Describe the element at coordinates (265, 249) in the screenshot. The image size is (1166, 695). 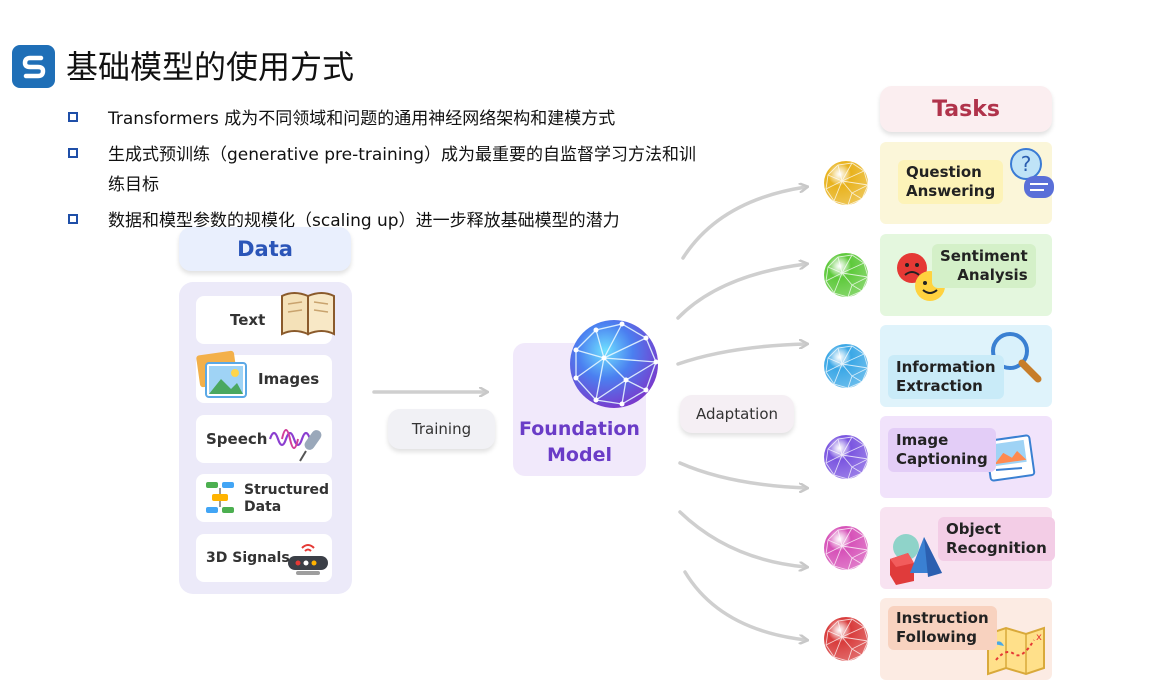
I see `data-header: Data` at that location.